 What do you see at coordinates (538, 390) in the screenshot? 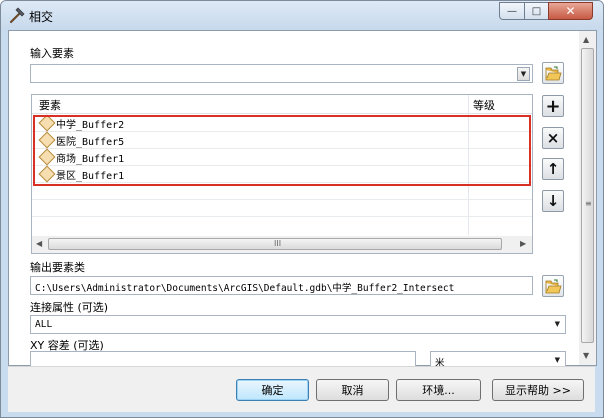
I see `show-help-button: 显示帮助 >>` at bounding box center [538, 390].